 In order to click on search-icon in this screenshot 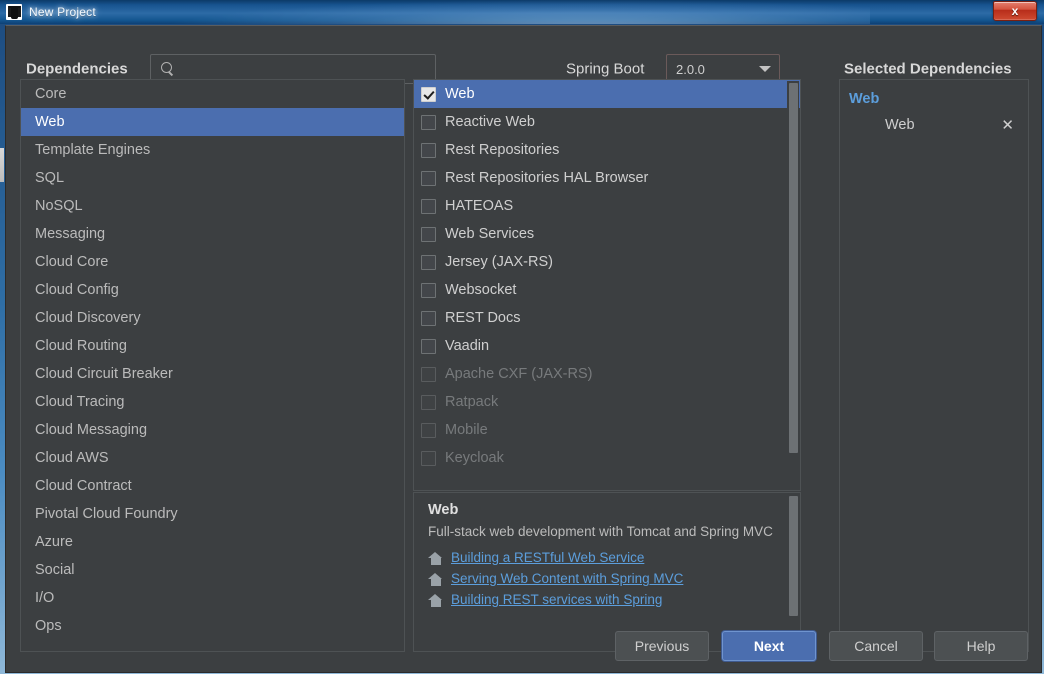, I will do `click(168, 69)`.